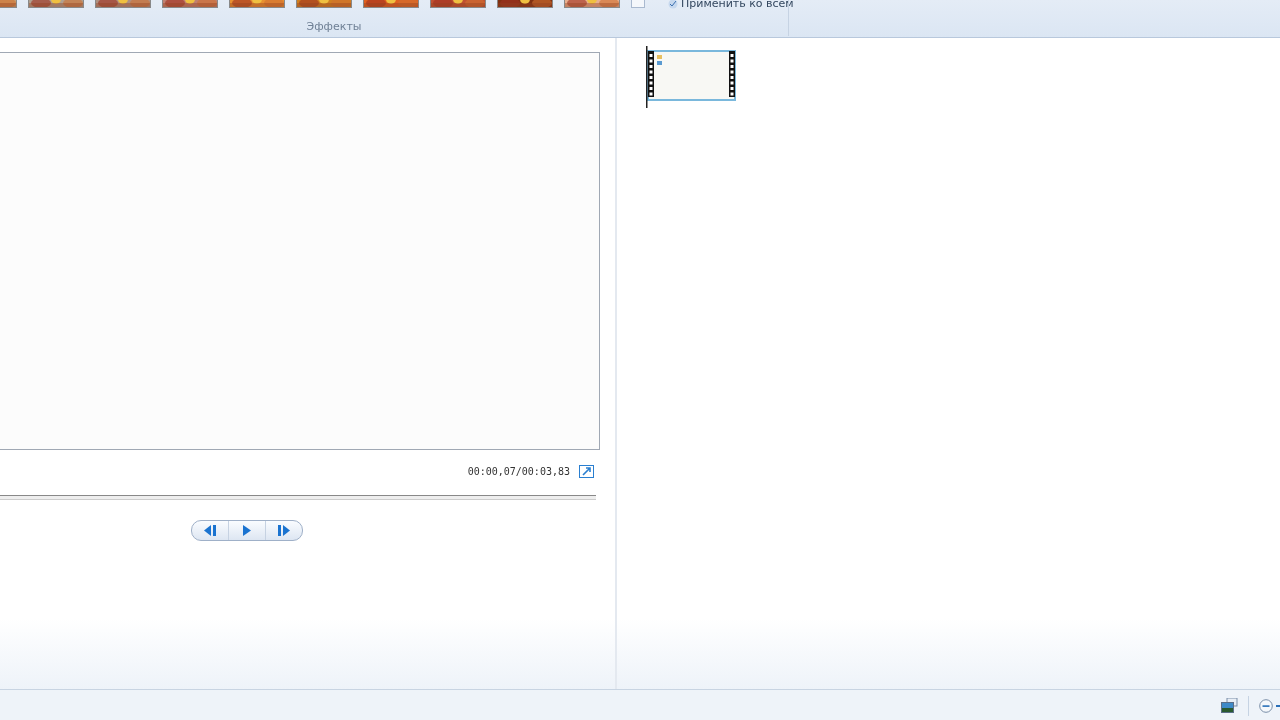  I want to click on group-label: Эффекты, so click(334, 26).